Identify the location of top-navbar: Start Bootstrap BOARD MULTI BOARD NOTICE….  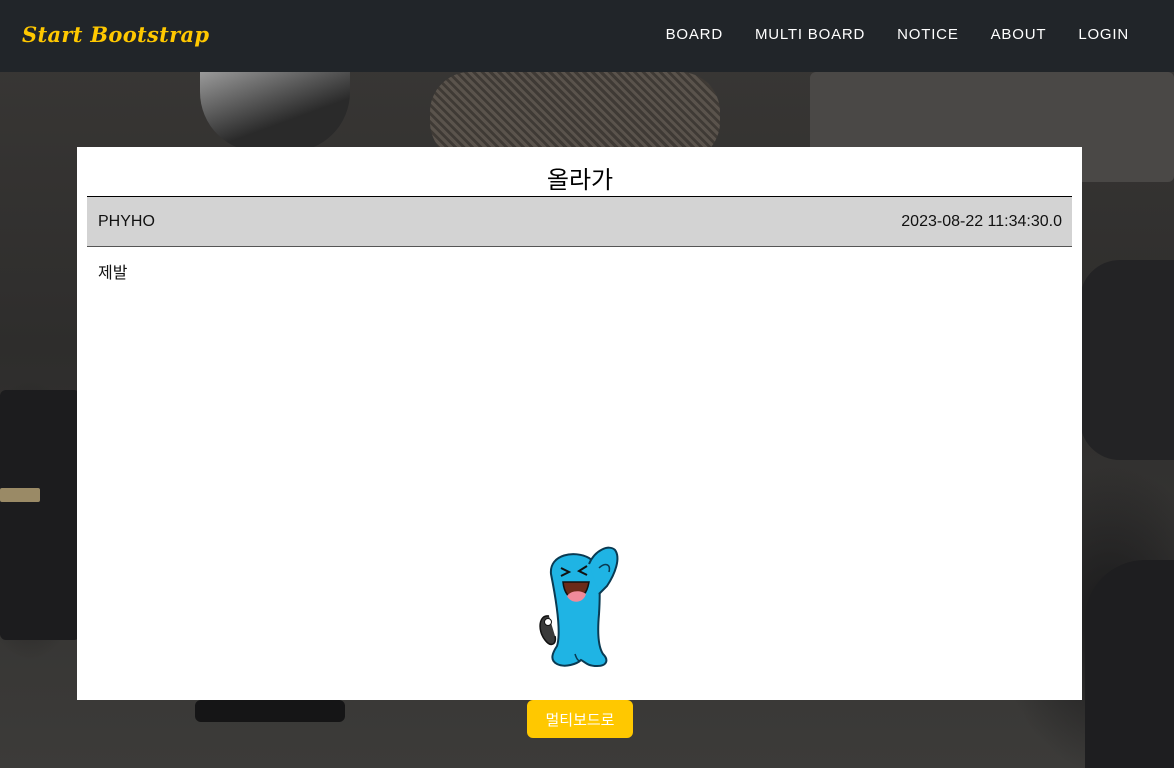
(587, 36).